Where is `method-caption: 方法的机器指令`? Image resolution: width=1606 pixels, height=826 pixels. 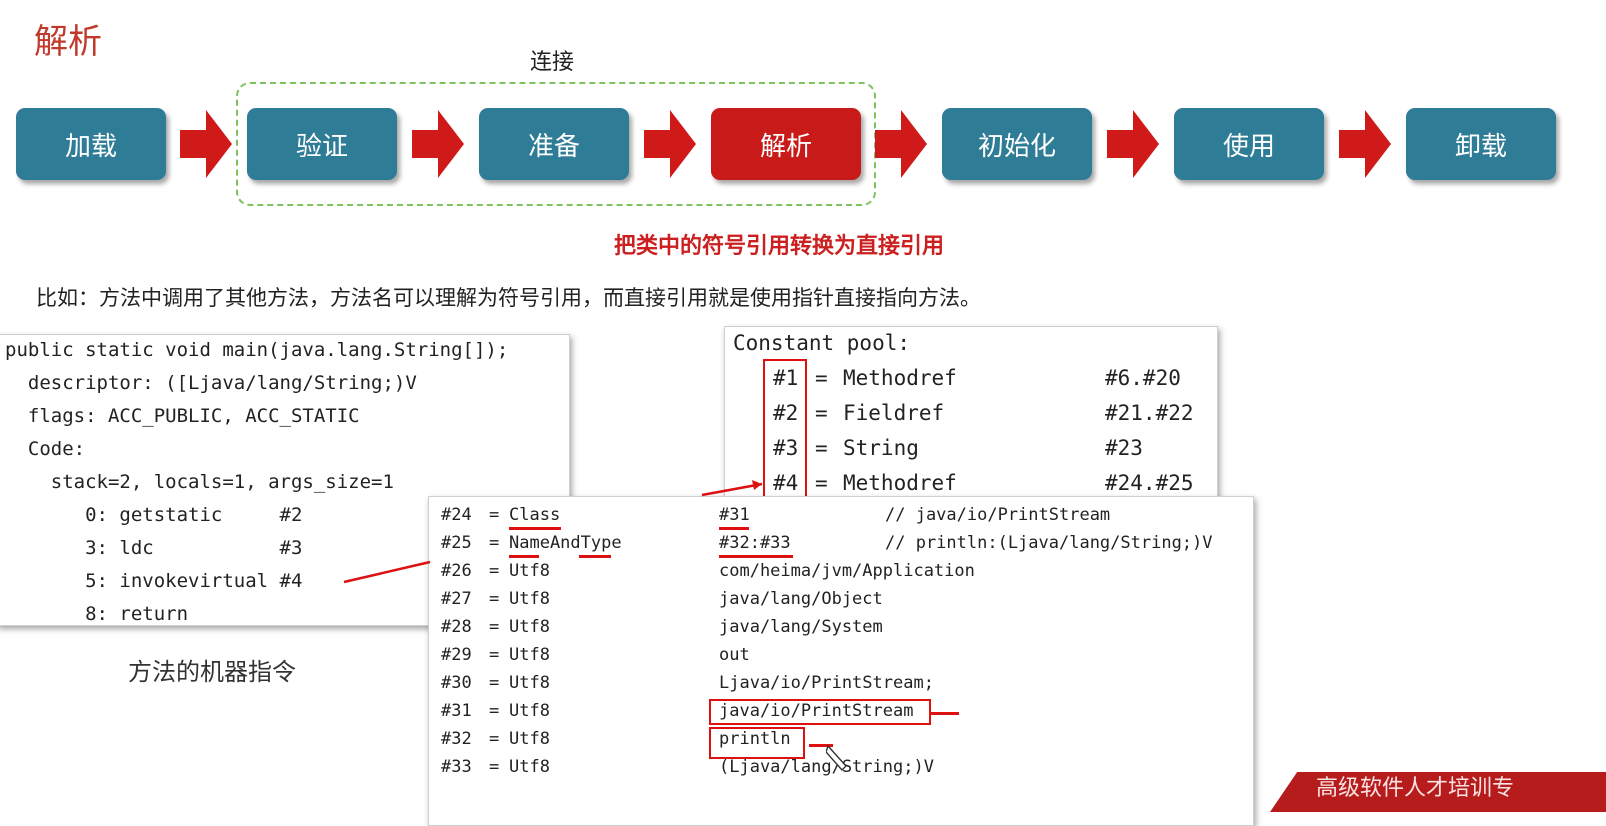 method-caption: 方法的机器指令 is located at coordinates (212, 672).